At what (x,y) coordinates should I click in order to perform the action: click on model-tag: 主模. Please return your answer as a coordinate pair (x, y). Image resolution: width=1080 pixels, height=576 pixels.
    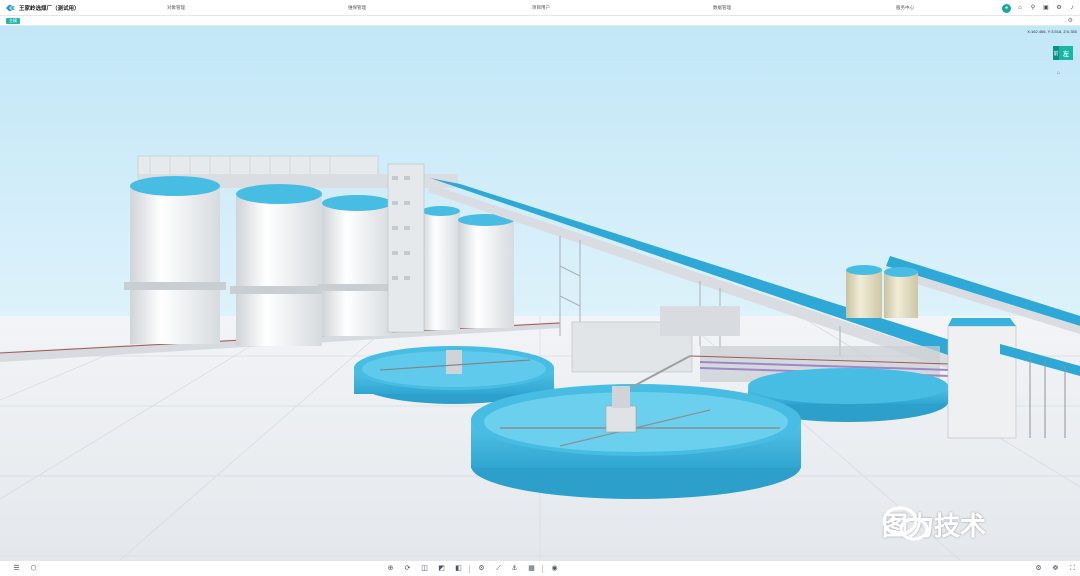
    Looking at the image, I should click on (13, 21).